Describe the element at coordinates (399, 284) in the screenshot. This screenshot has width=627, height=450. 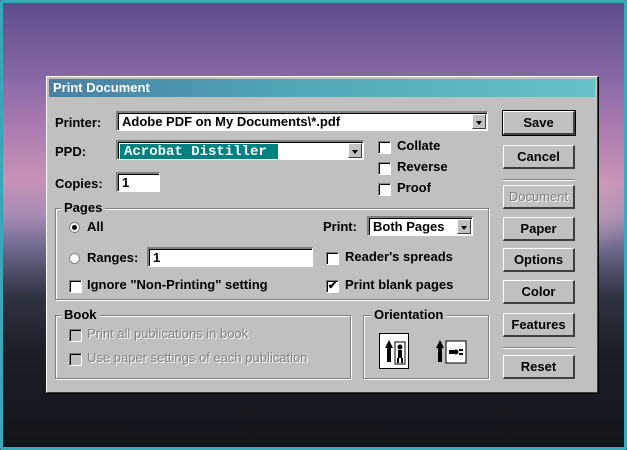
I see `print-blank-pages-label: Print blank pages` at that location.